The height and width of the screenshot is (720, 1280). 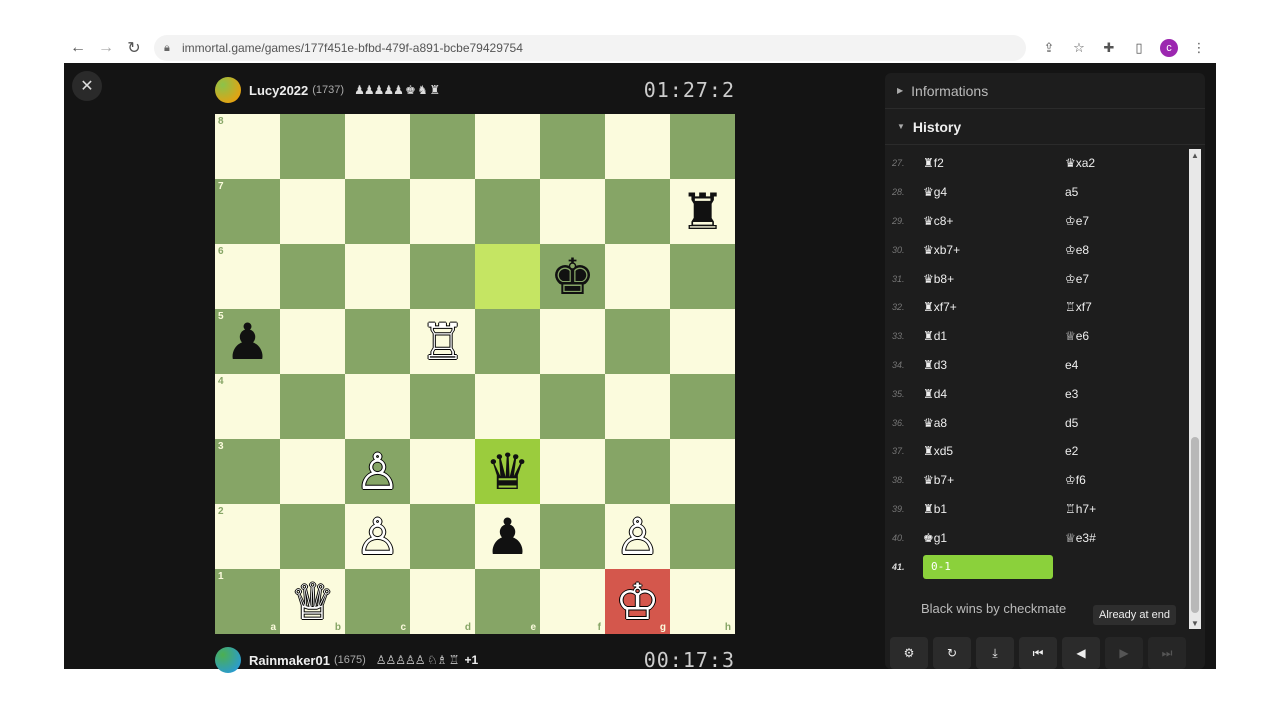 I want to click on extensions-icon: ✚, so click(x=1109, y=48).